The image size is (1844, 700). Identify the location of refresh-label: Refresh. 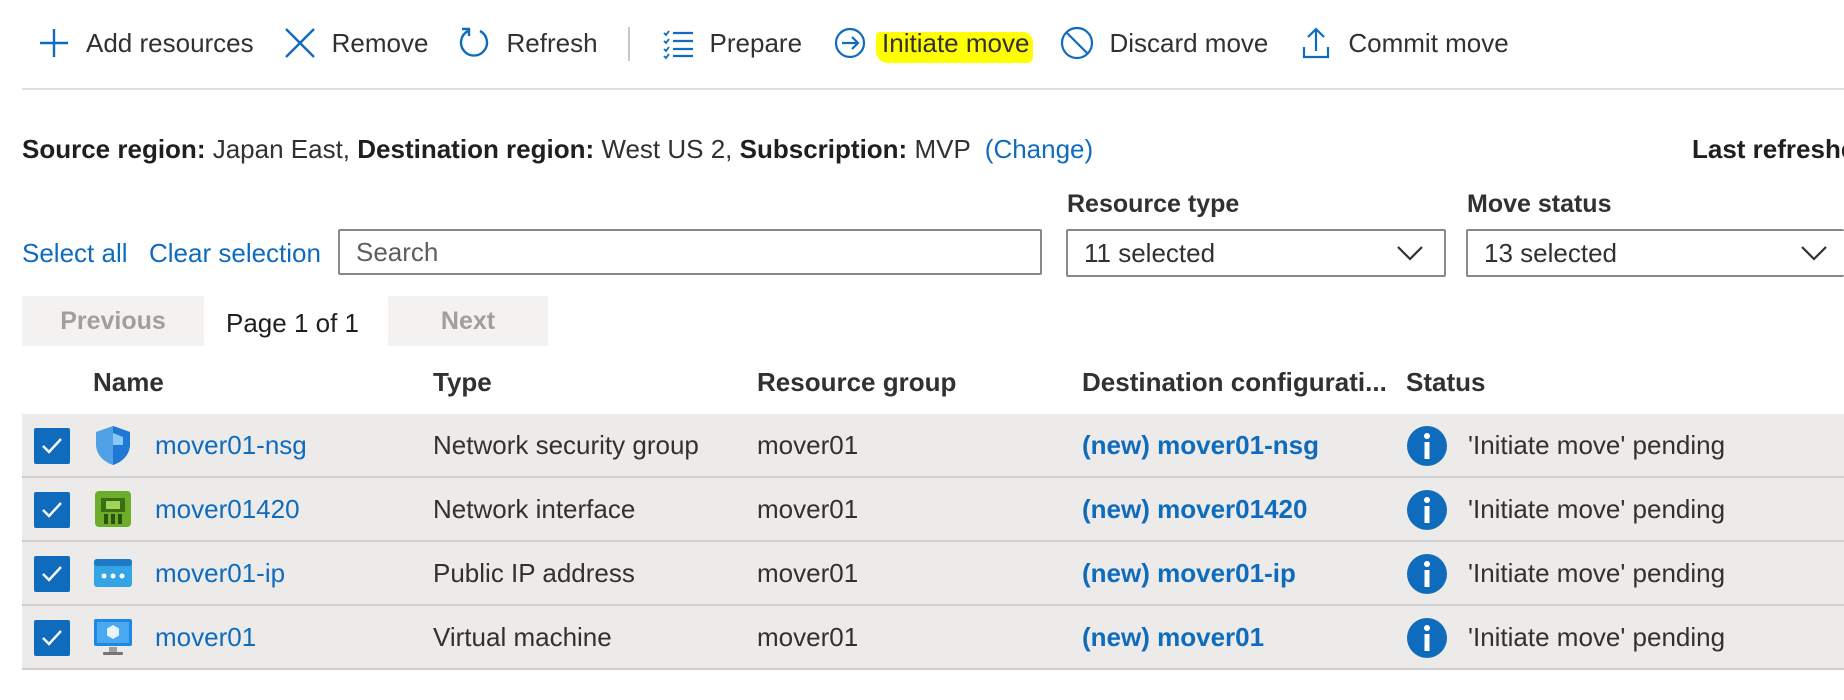
(552, 42).